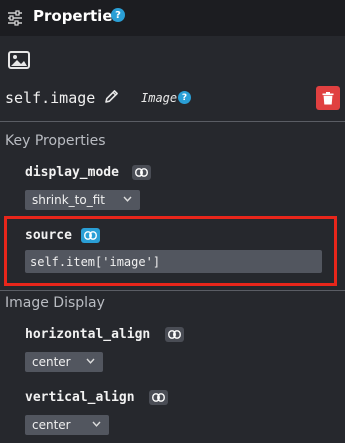 The width and height of the screenshot is (345, 443). Describe the element at coordinates (88, 334) in the screenshot. I see `horizontal-align-label: horizontal_align` at that location.